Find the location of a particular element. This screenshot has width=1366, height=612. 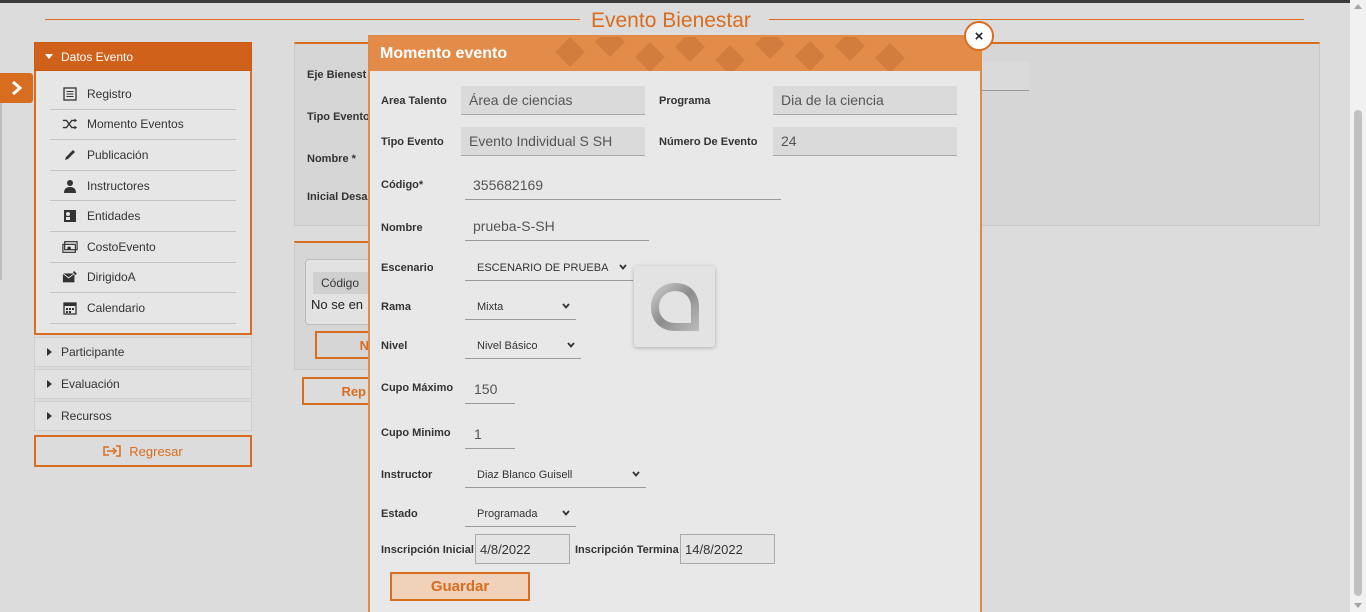

sidebar-item-calendario: Calendario is located at coordinates (143, 308).